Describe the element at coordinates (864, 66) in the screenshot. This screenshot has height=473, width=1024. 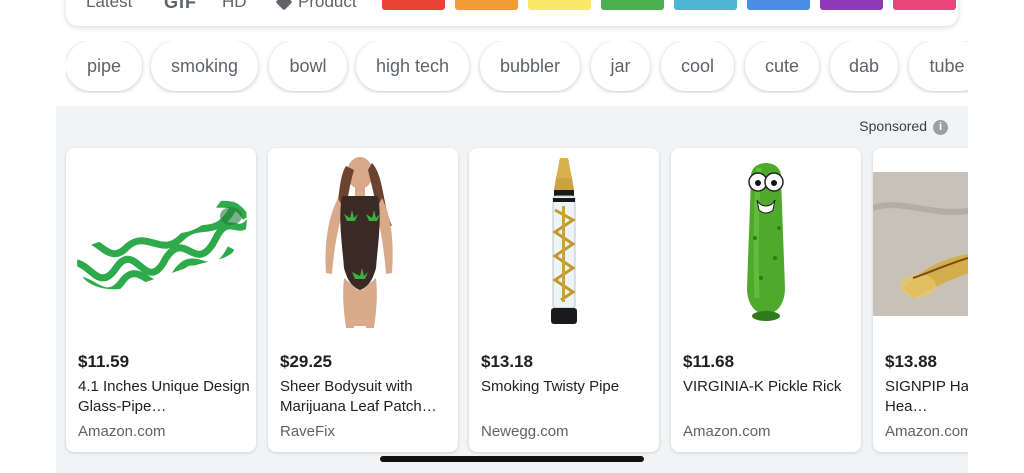
I see `chip: dab` at that location.